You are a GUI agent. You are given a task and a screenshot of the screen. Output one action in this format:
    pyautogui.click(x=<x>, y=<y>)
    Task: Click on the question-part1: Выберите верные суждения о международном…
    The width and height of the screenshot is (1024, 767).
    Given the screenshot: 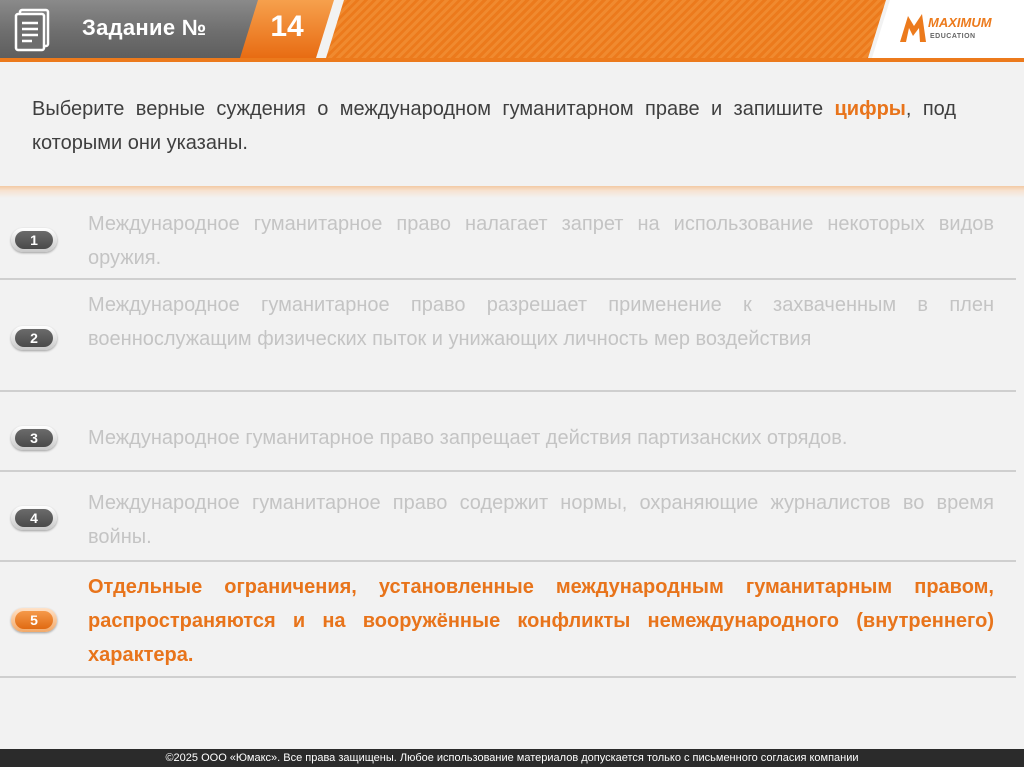 What is the action you would take?
    pyautogui.click(x=433, y=109)
    